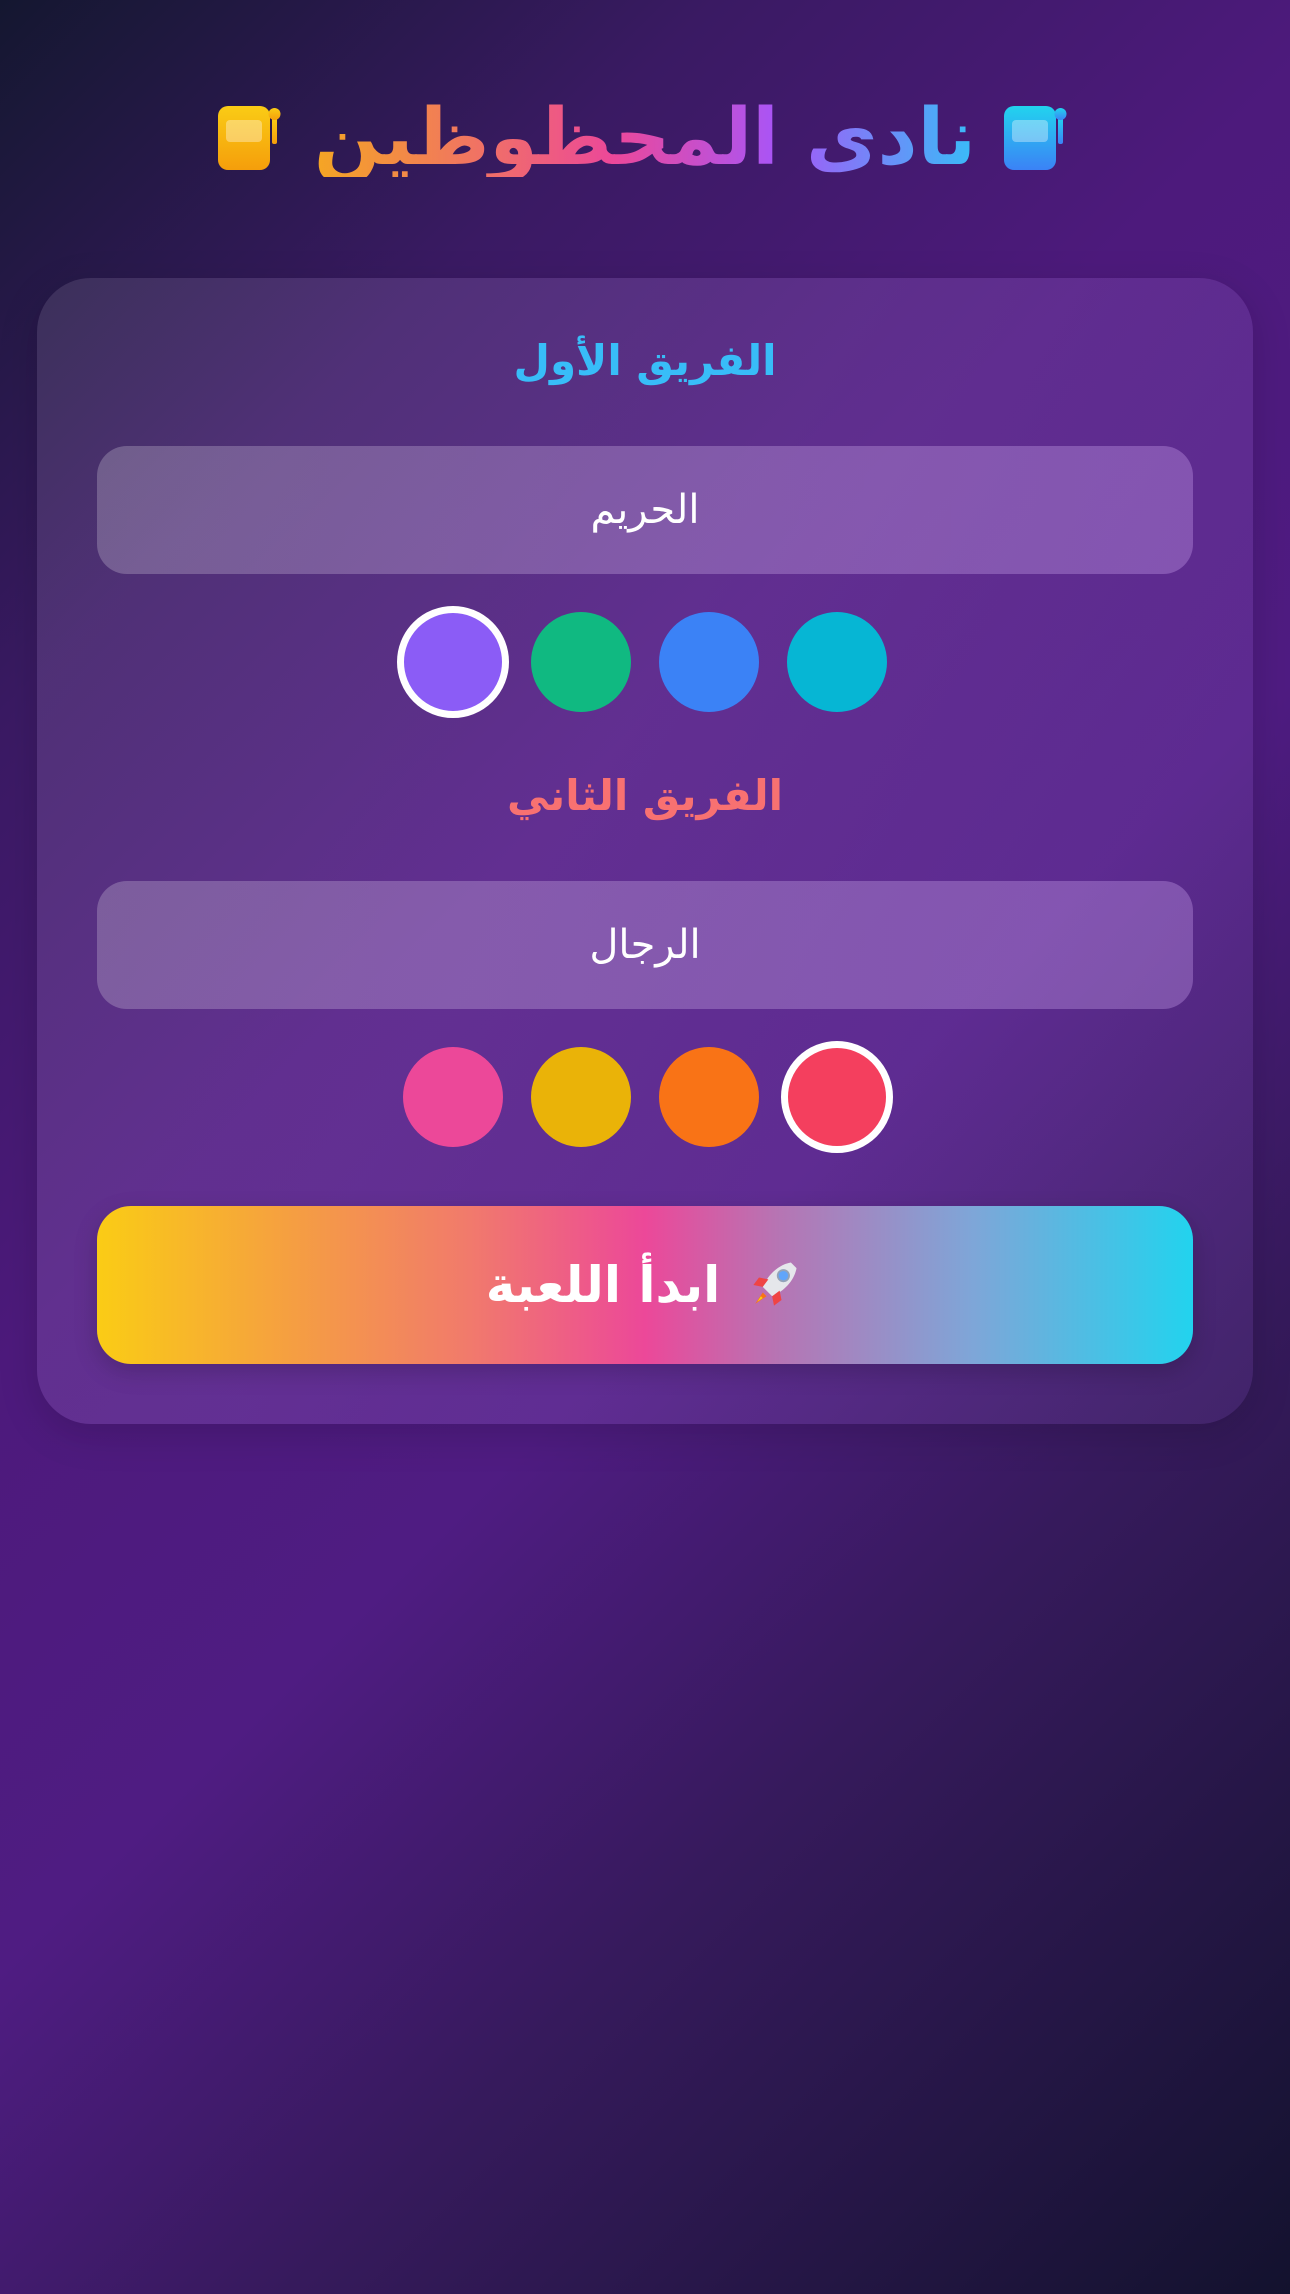  I want to click on start-game-button: ابدأ اللعبة, so click(645, 1285).